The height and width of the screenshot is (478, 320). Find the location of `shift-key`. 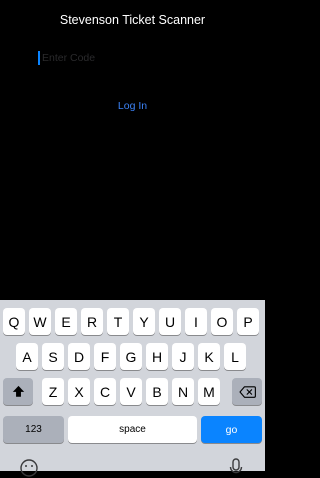

shift-key is located at coordinates (18, 391).